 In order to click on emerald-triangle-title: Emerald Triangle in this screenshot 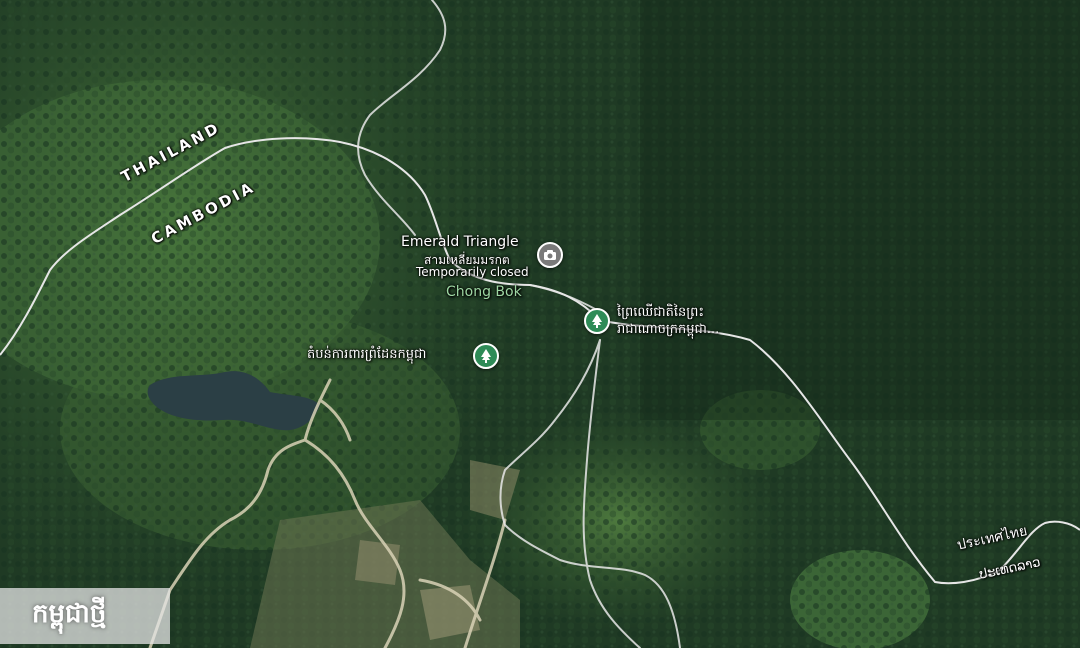, I will do `click(460, 242)`.